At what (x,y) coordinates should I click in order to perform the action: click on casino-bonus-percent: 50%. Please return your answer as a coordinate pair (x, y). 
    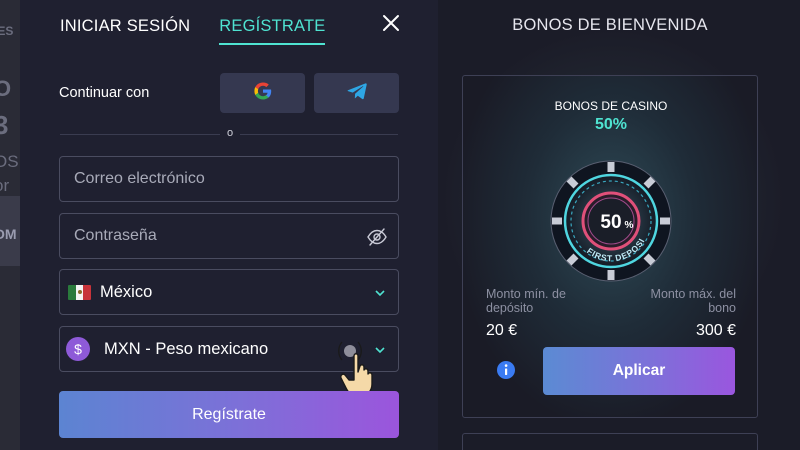
    Looking at the image, I should click on (611, 124).